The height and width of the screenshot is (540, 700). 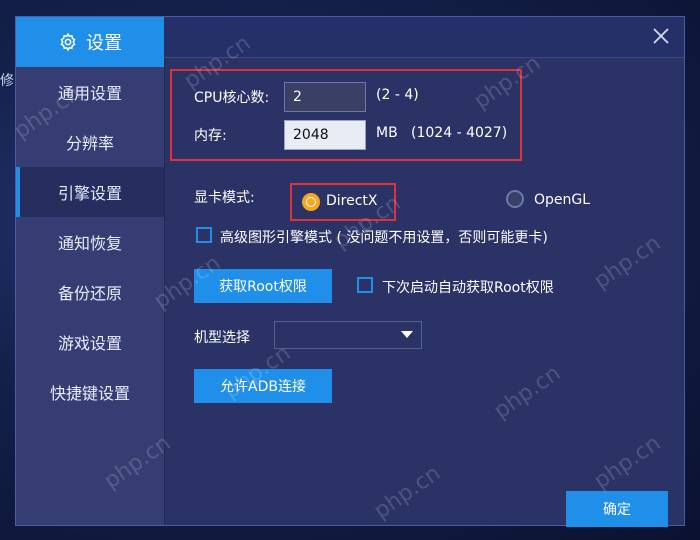 What do you see at coordinates (263, 386) in the screenshot?
I see `allow-adb-button: 允许ADB连接` at bounding box center [263, 386].